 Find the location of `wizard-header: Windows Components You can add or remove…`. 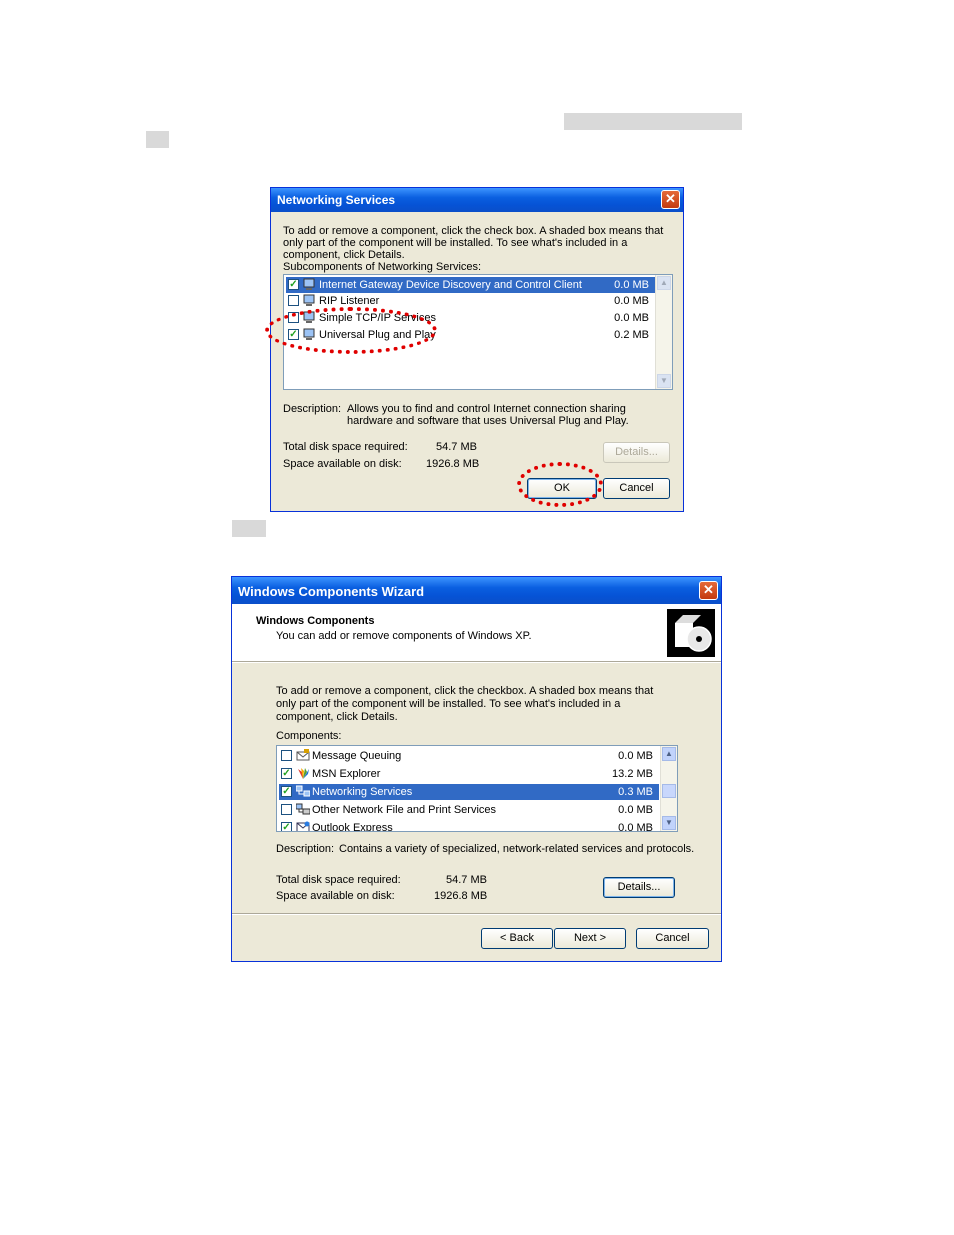

wizard-header: Windows Components You can add or remove… is located at coordinates (476, 632).